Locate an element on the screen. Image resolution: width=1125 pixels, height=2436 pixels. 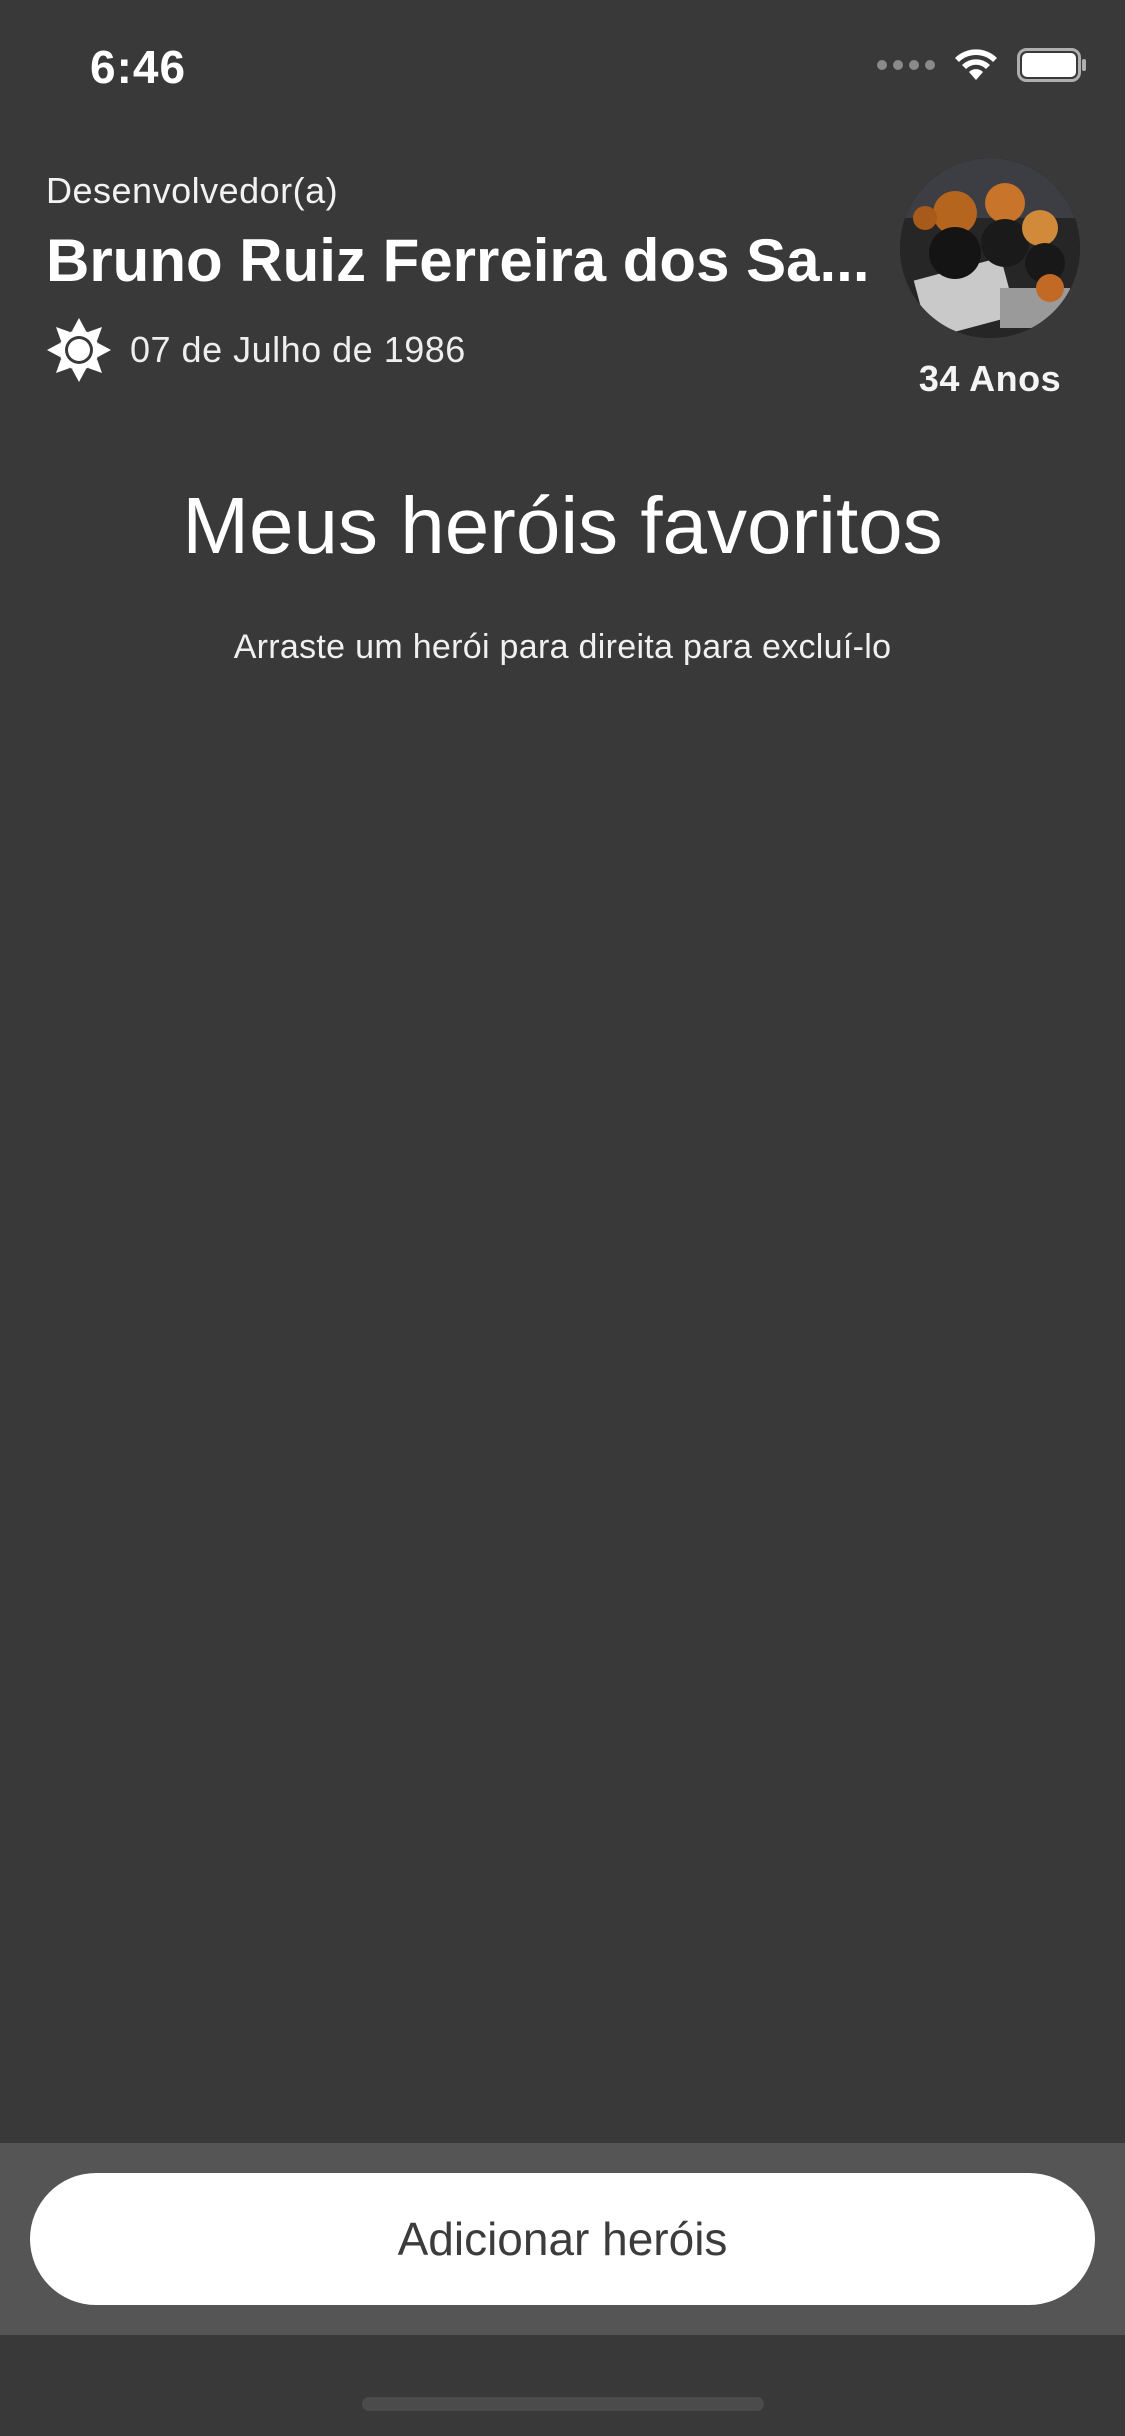
birth-row: 07 de Julho de 1986 is located at coordinates (466, 350).